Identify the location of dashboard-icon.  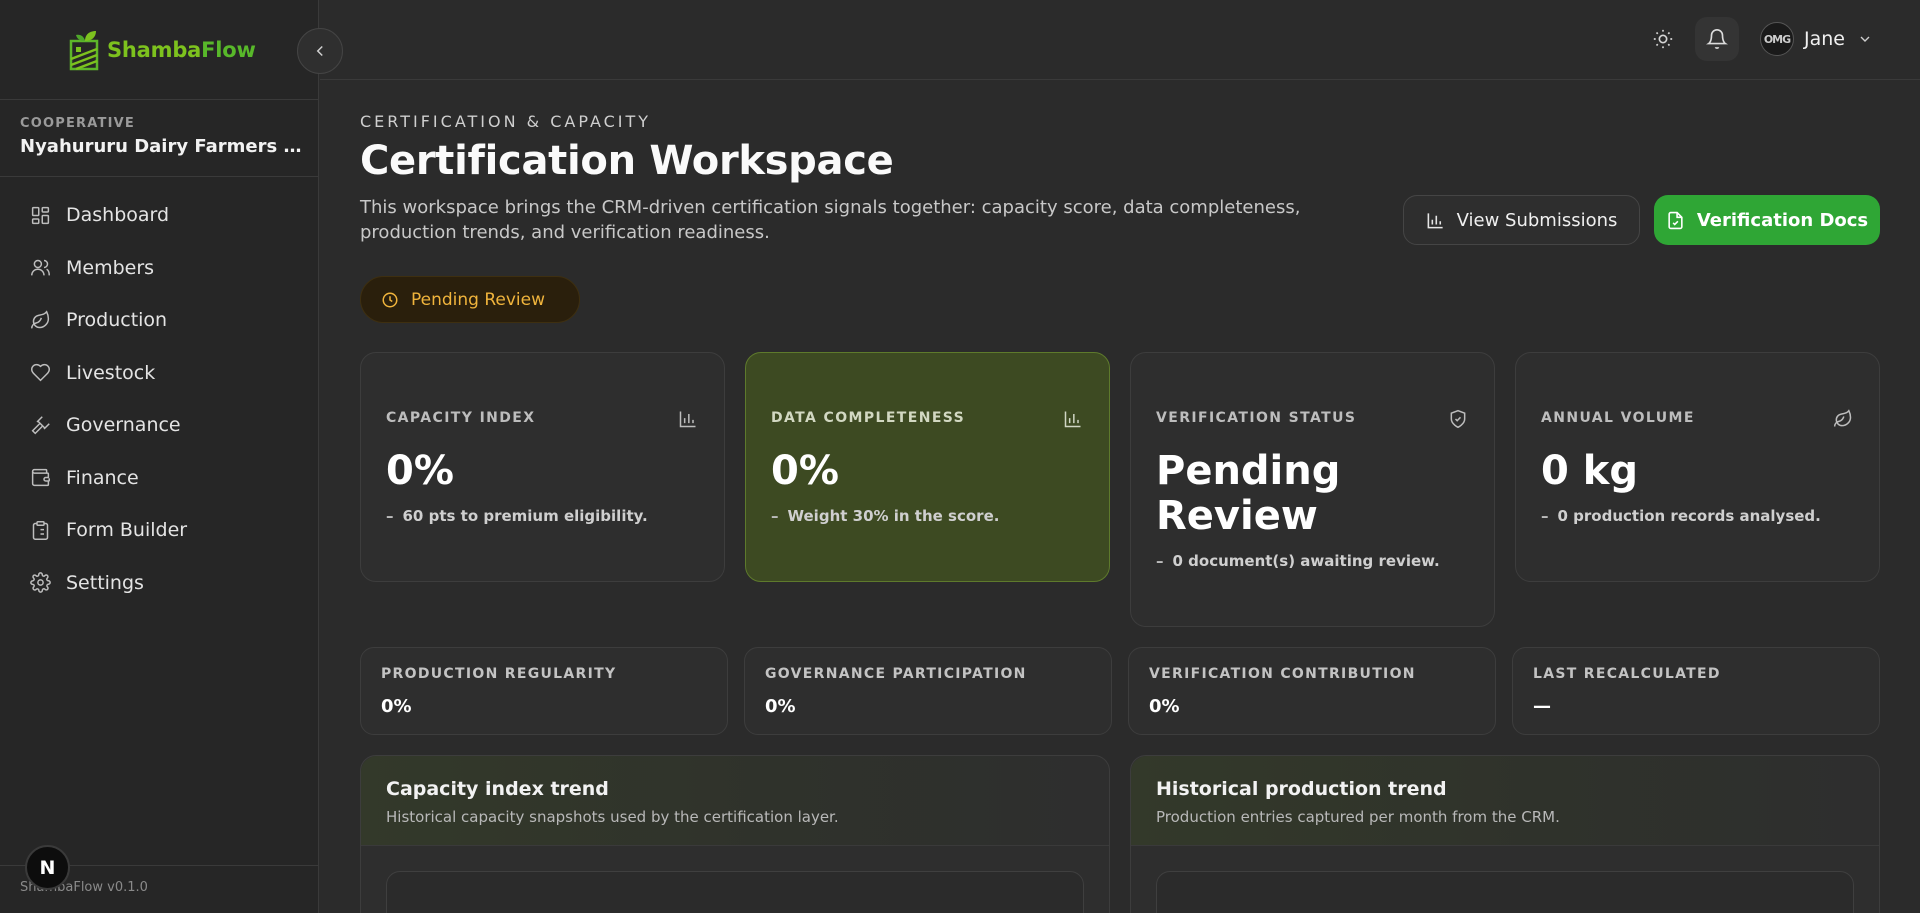
(40, 215).